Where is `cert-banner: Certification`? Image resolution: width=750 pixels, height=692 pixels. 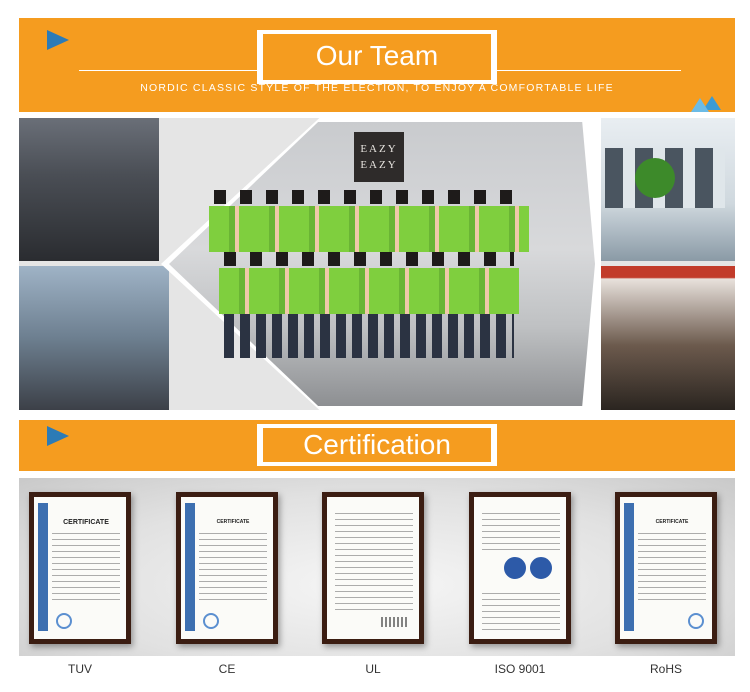 cert-banner: Certification is located at coordinates (377, 445).